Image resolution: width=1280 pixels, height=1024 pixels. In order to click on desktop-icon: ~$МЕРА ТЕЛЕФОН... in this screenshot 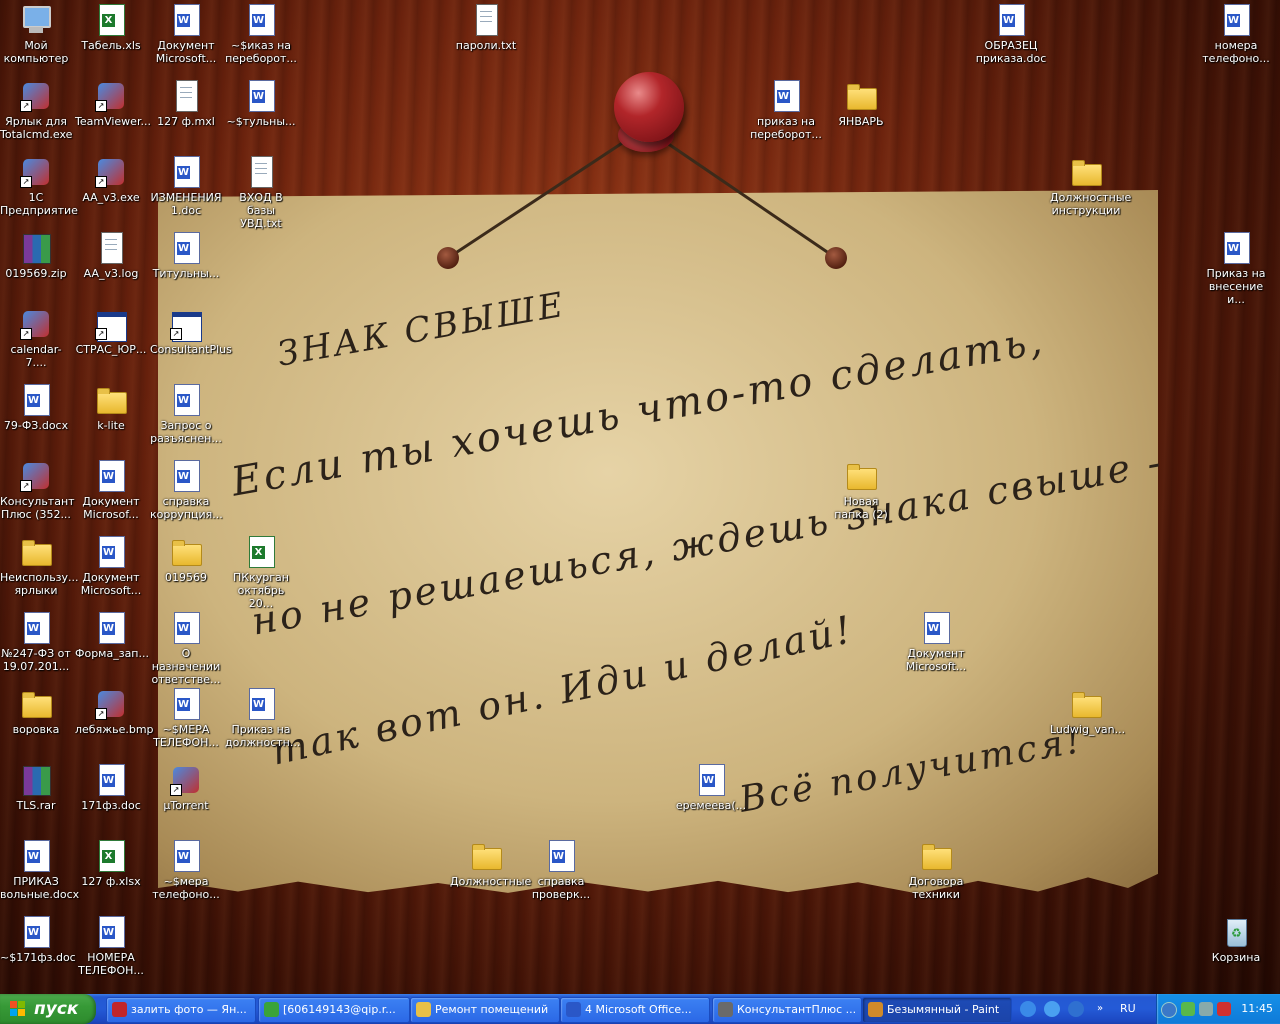, I will do `click(186, 718)`.